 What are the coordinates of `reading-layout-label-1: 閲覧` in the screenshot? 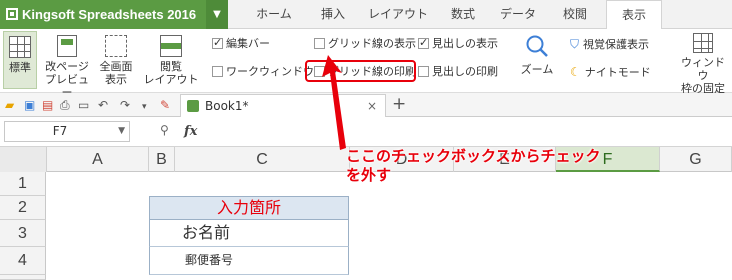 It's located at (171, 66).